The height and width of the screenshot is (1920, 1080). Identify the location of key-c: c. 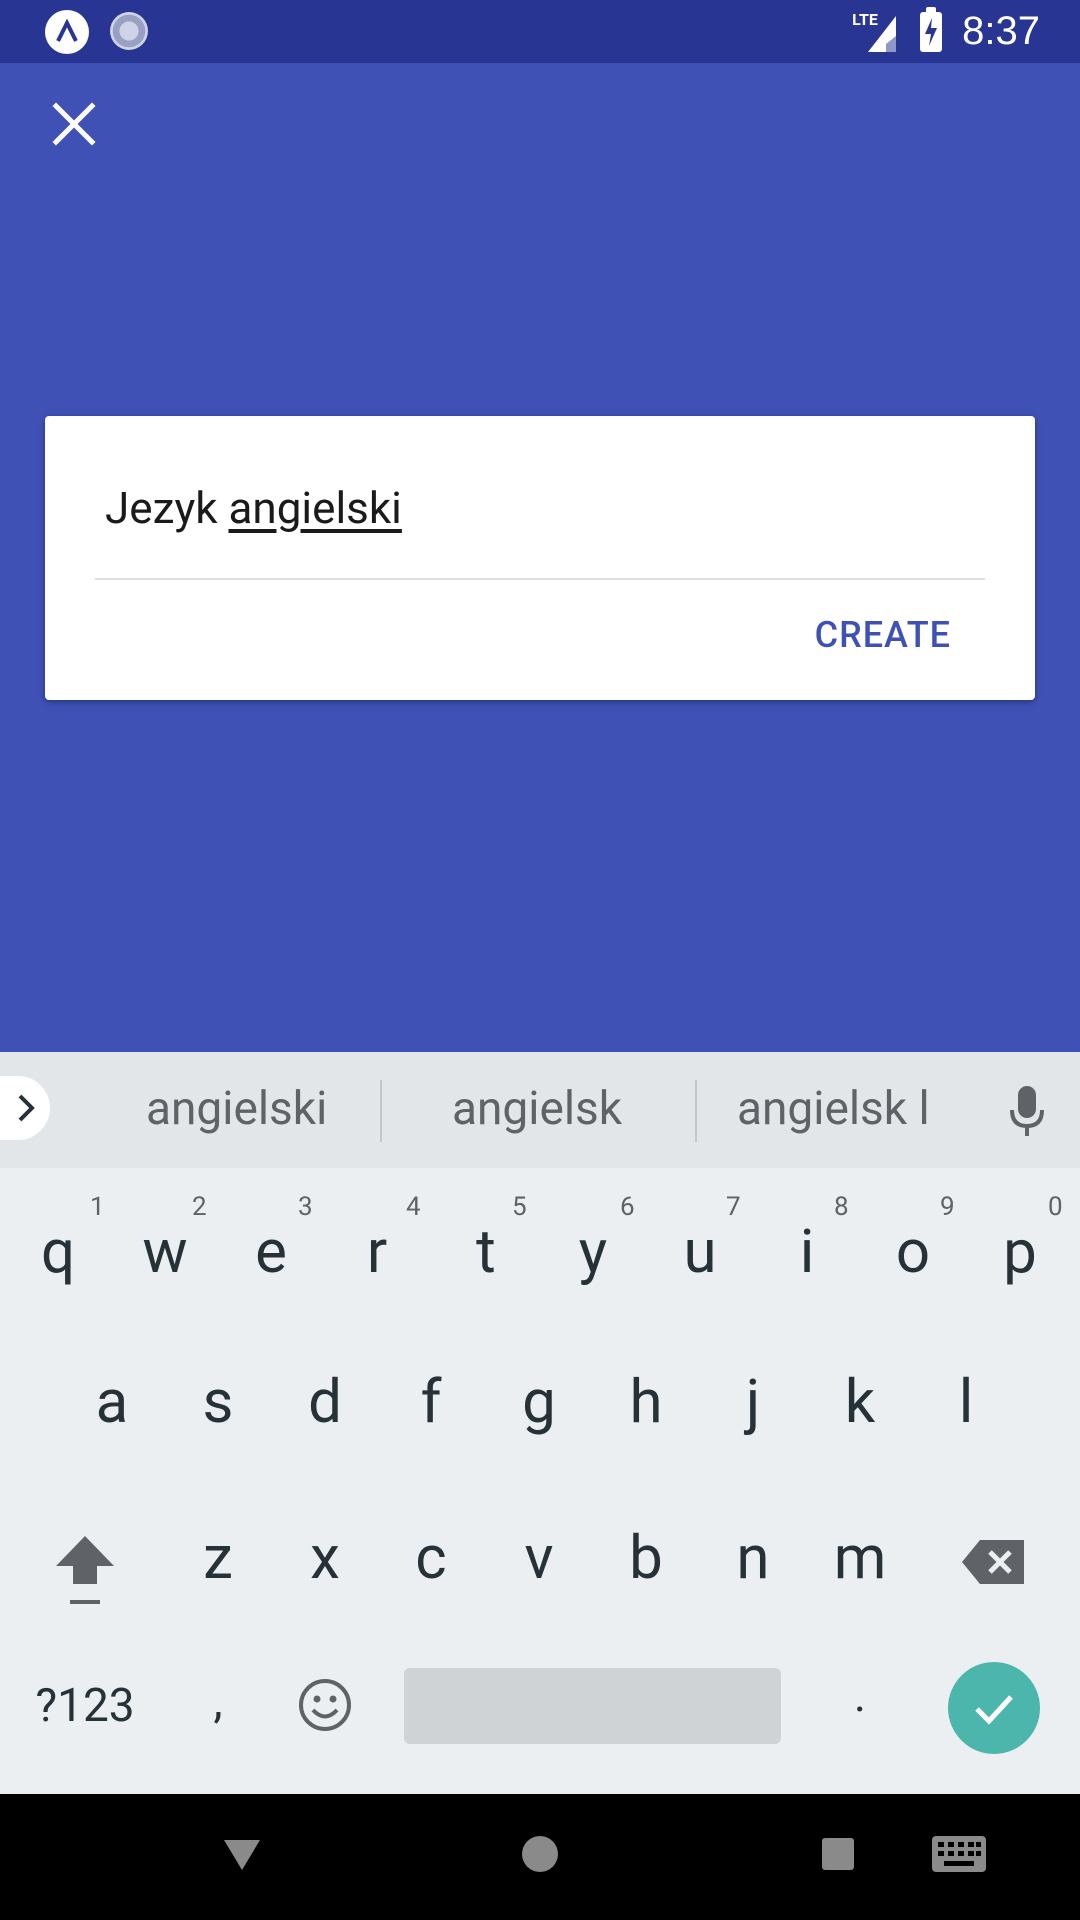
(431, 1558).